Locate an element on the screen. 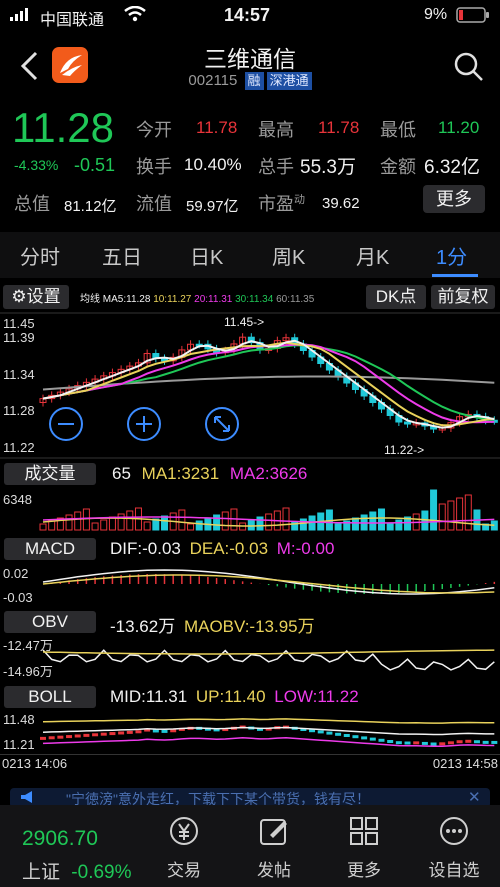 Image resolution: width=500 pixels, height=887 pixels. stock-subtitle: 002115 融深港通 is located at coordinates (250, 81).